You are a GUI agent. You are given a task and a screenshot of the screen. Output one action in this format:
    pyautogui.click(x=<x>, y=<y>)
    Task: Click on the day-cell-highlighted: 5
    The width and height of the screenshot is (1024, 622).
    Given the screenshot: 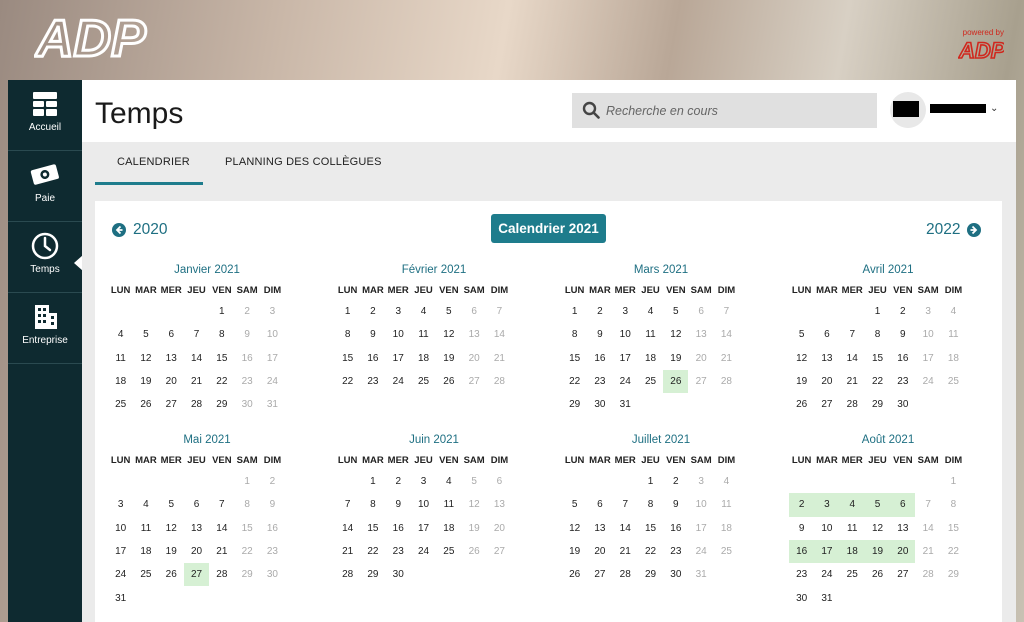 What is the action you would take?
    pyautogui.click(x=877, y=505)
    